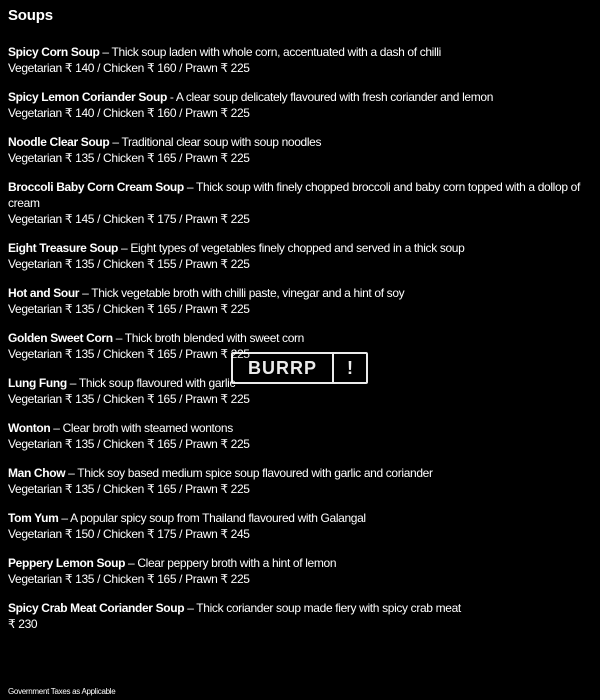 The width and height of the screenshot is (600, 700). I want to click on watermark-brand-text: BURRP, so click(282, 367).